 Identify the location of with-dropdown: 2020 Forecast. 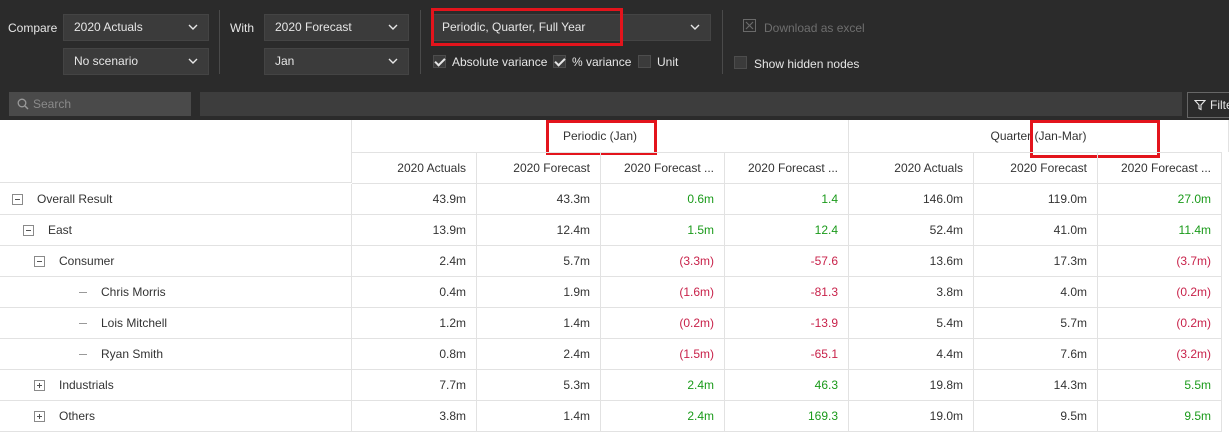
(336, 27).